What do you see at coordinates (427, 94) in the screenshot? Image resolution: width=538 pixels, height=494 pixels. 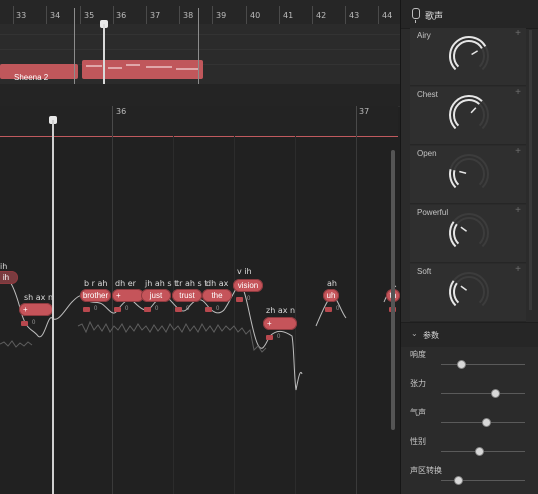 I see `knob-label: Chest` at bounding box center [427, 94].